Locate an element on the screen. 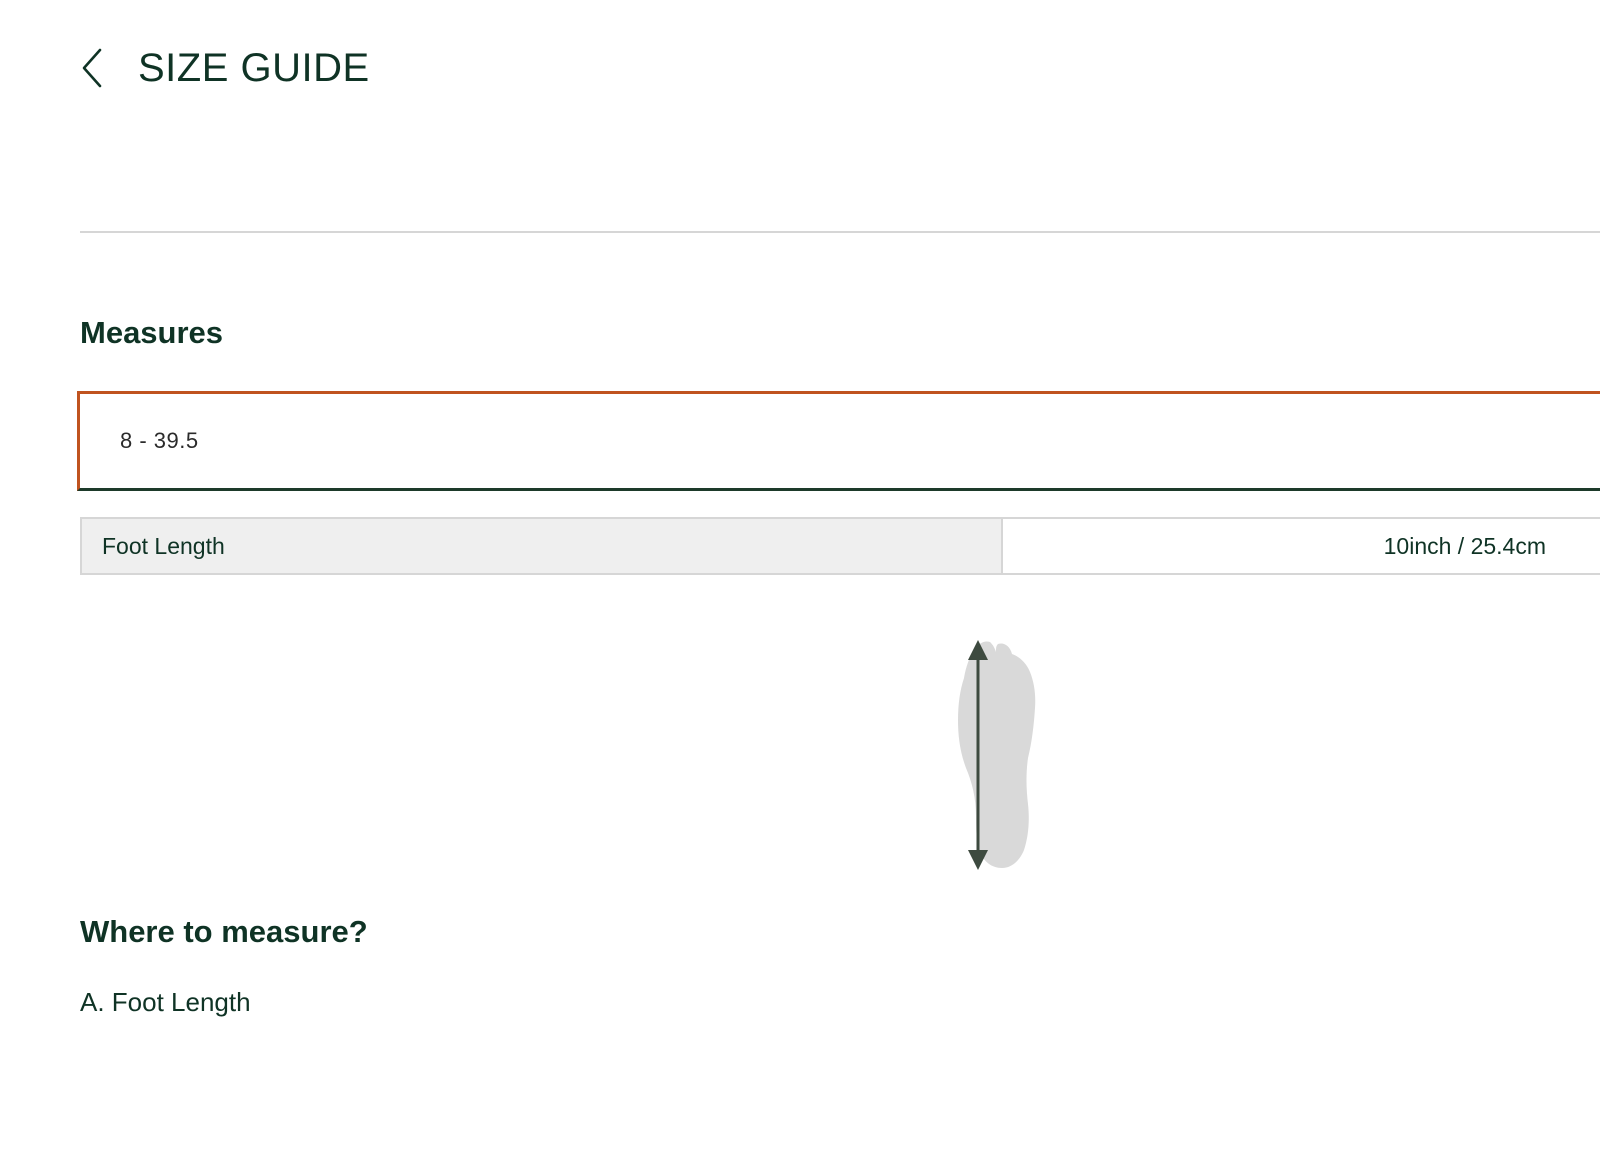  measures-heading: Measures is located at coordinates (152, 332).